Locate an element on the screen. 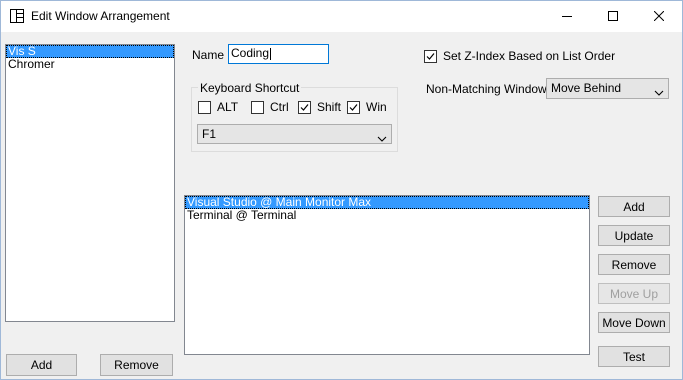 Image resolution: width=683 pixels, height=380 pixels. window-title: Edit Window Arrangement is located at coordinates (100, 16).